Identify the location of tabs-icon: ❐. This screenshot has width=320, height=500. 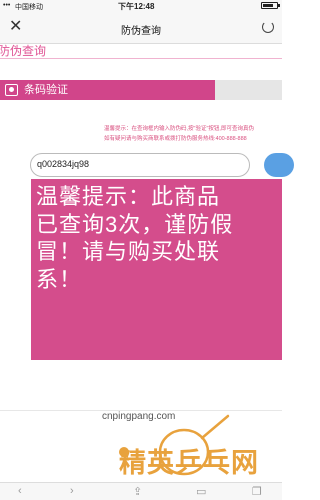
(257, 491).